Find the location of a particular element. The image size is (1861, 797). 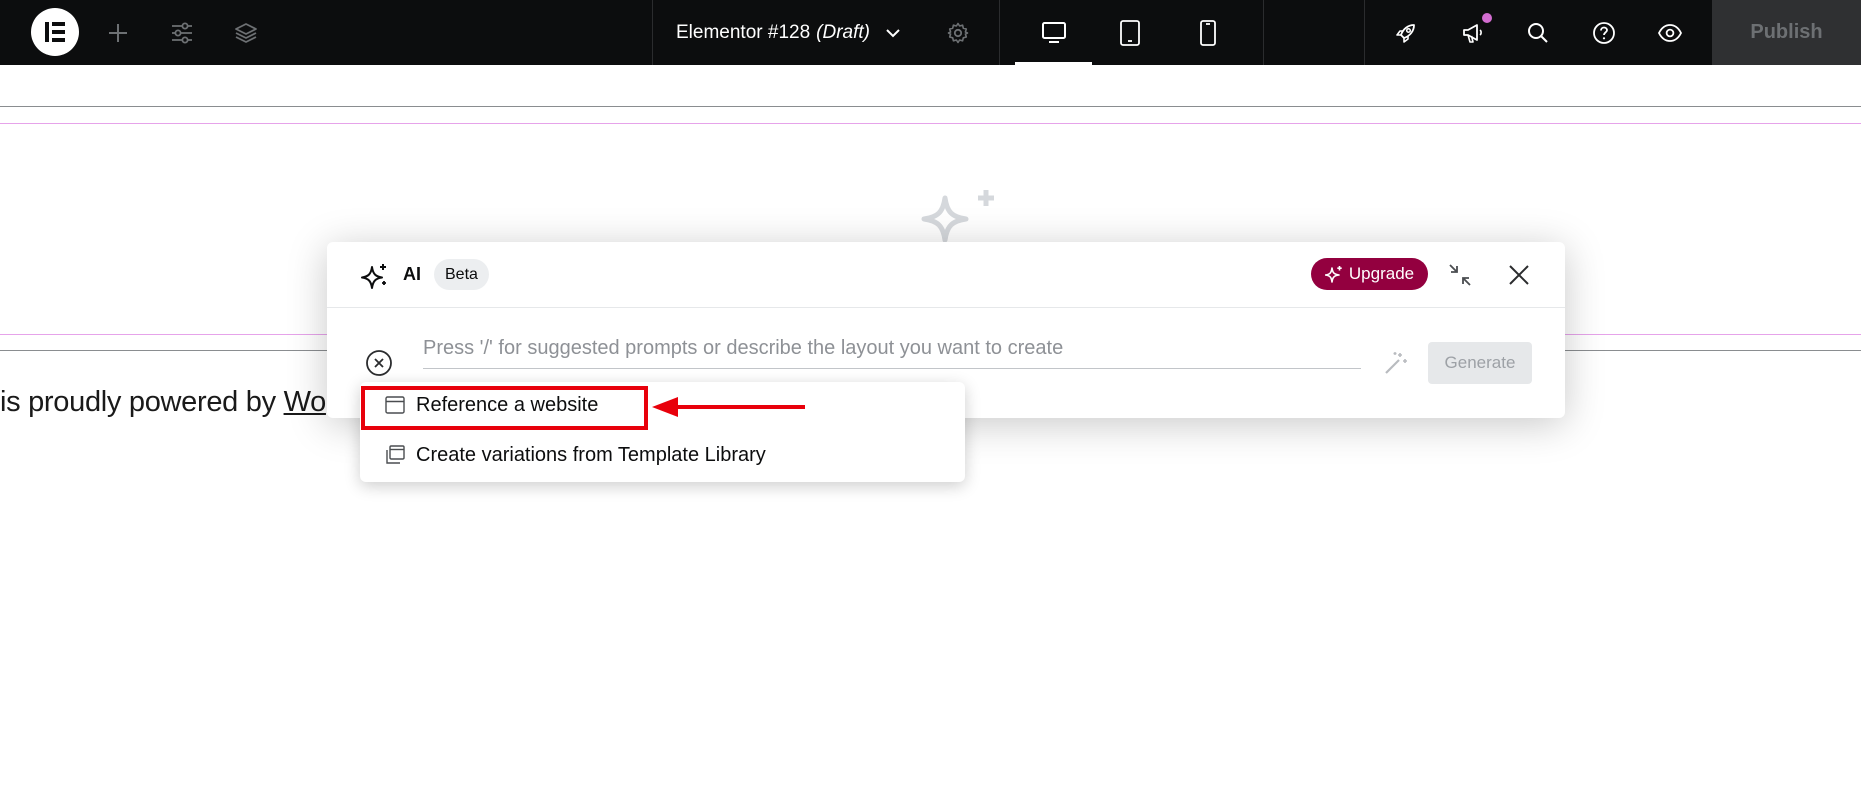

document-name: Elementor #128 is located at coordinates (743, 32).